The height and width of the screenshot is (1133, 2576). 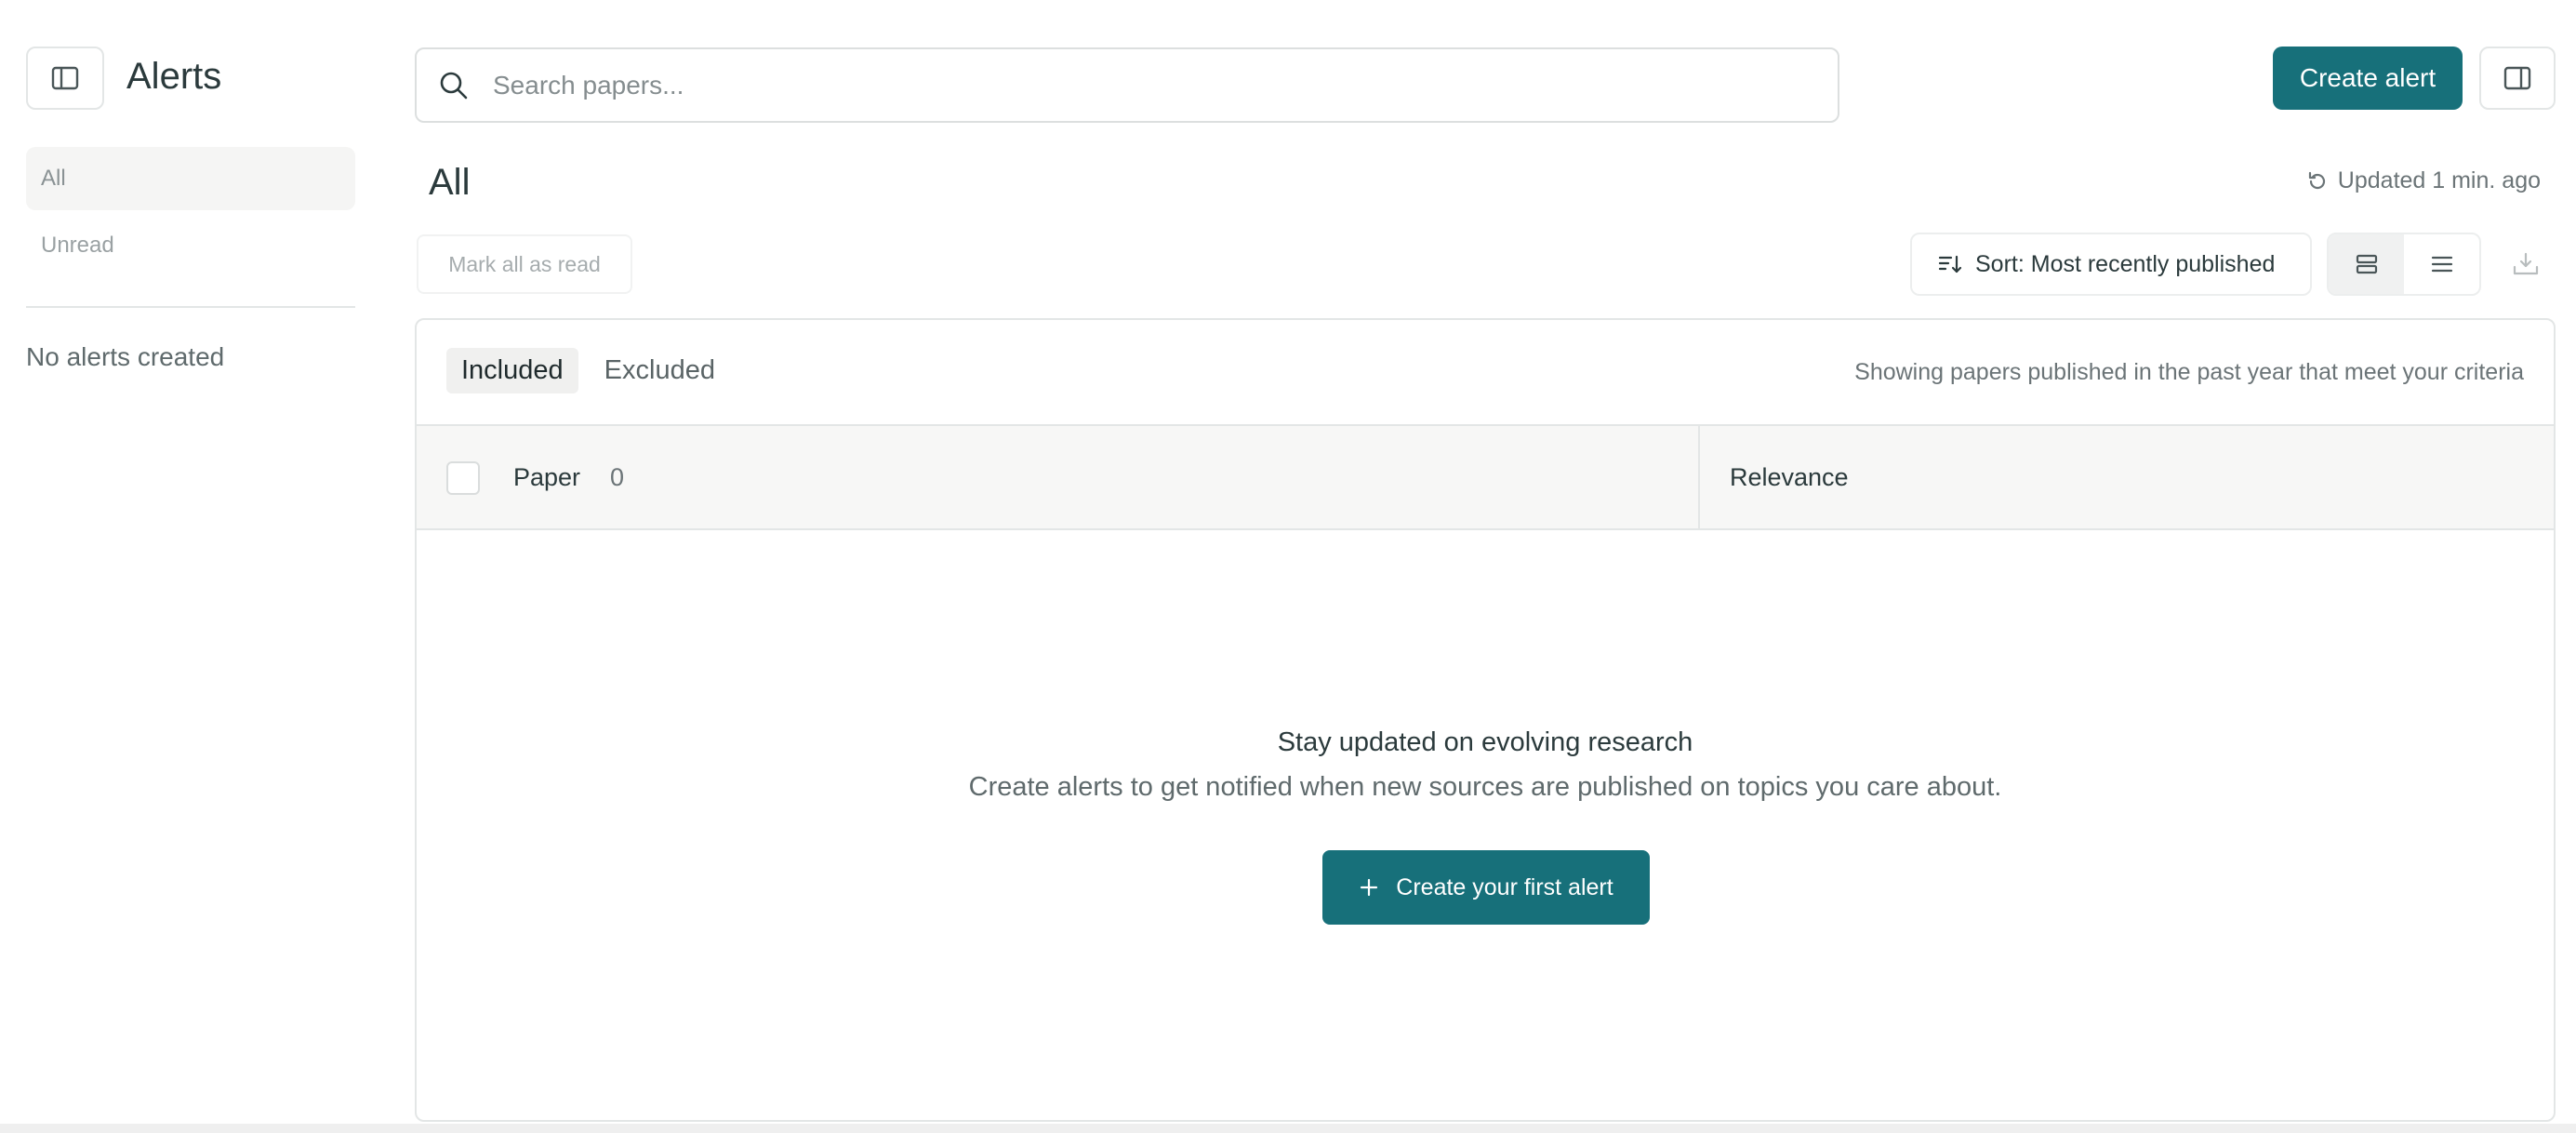 I want to click on sidebar-toggle-icon, so click(x=65, y=78).